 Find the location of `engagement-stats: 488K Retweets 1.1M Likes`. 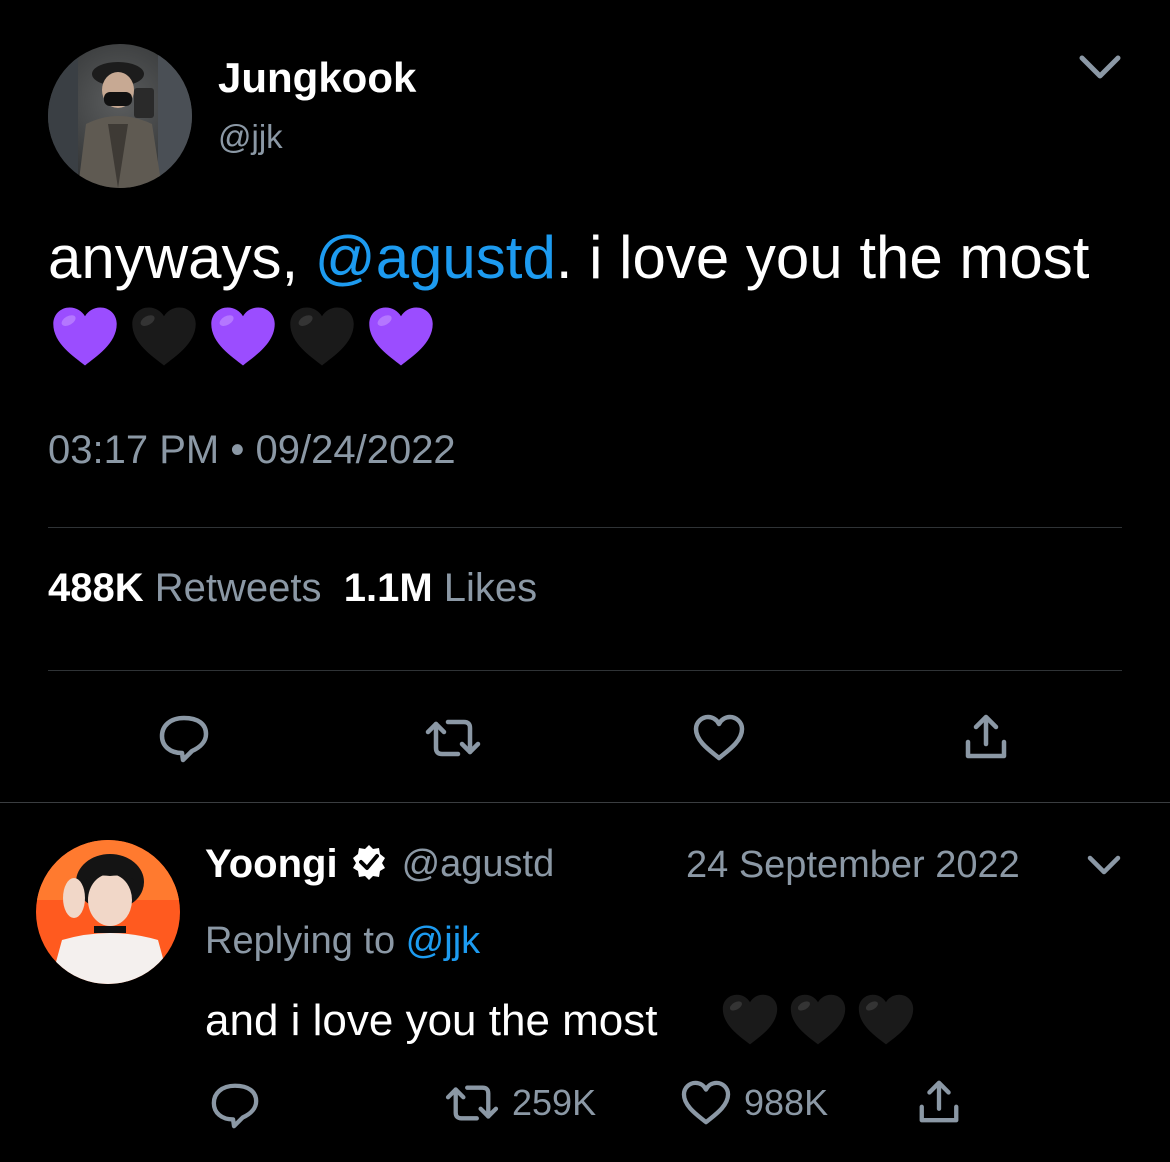

engagement-stats: 488K Retweets 1.1M Likes is located at coordinates (292, 588).